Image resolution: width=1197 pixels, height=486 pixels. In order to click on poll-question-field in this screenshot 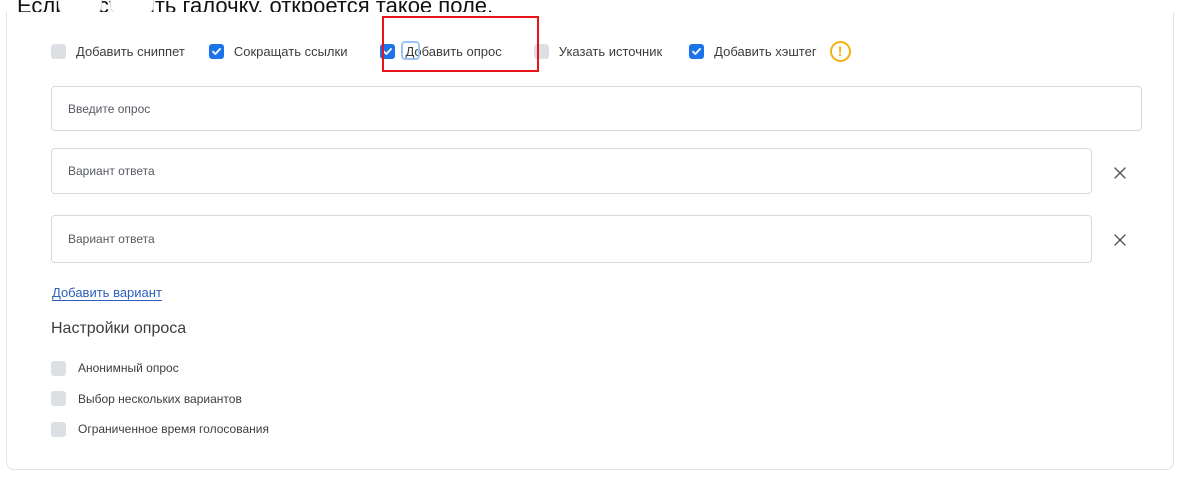, I will do `click(596, 108)`.